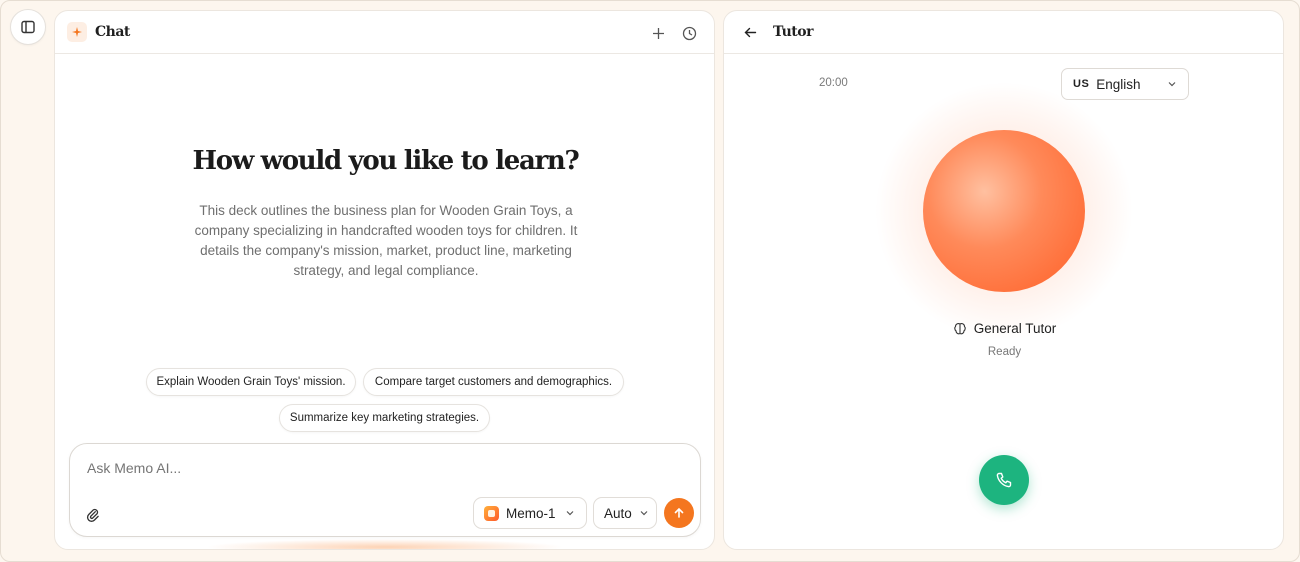 The width and height of the screenshot is (1300, 562). What do you see at coordinates (287, 468) in the screenshot?
I see `chat-input` at bounding box center [287, 468].